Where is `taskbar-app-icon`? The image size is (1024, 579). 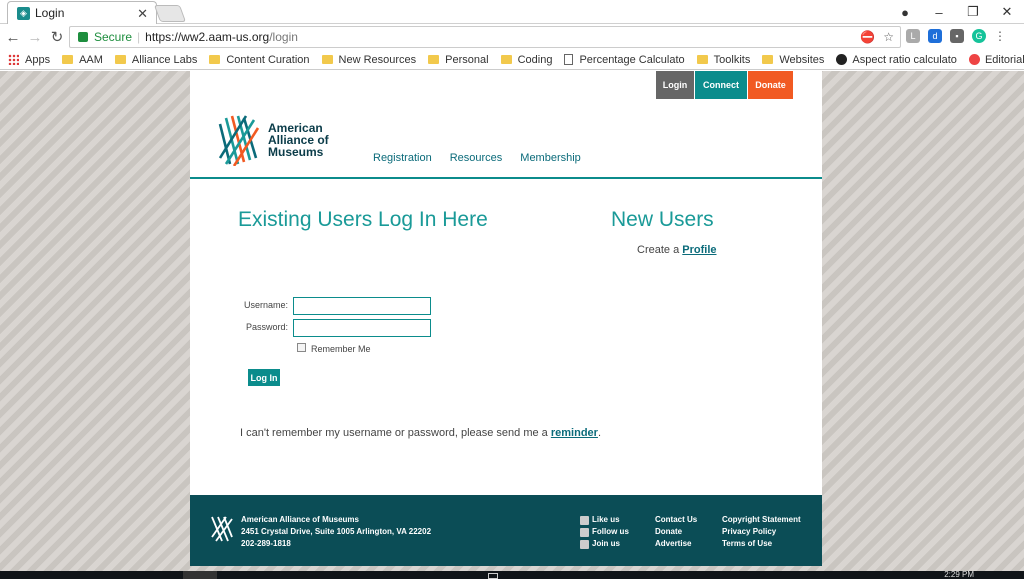 taskbar-app-icon is located at coordinates (493, 576).